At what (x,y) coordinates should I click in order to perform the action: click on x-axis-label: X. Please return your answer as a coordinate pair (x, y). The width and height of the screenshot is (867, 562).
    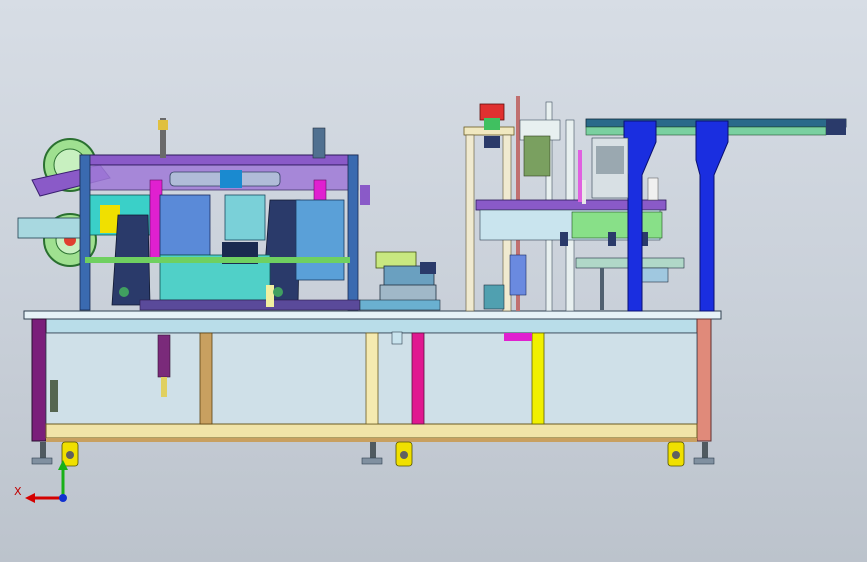
    Looking at the image, I should click on (18, 491).